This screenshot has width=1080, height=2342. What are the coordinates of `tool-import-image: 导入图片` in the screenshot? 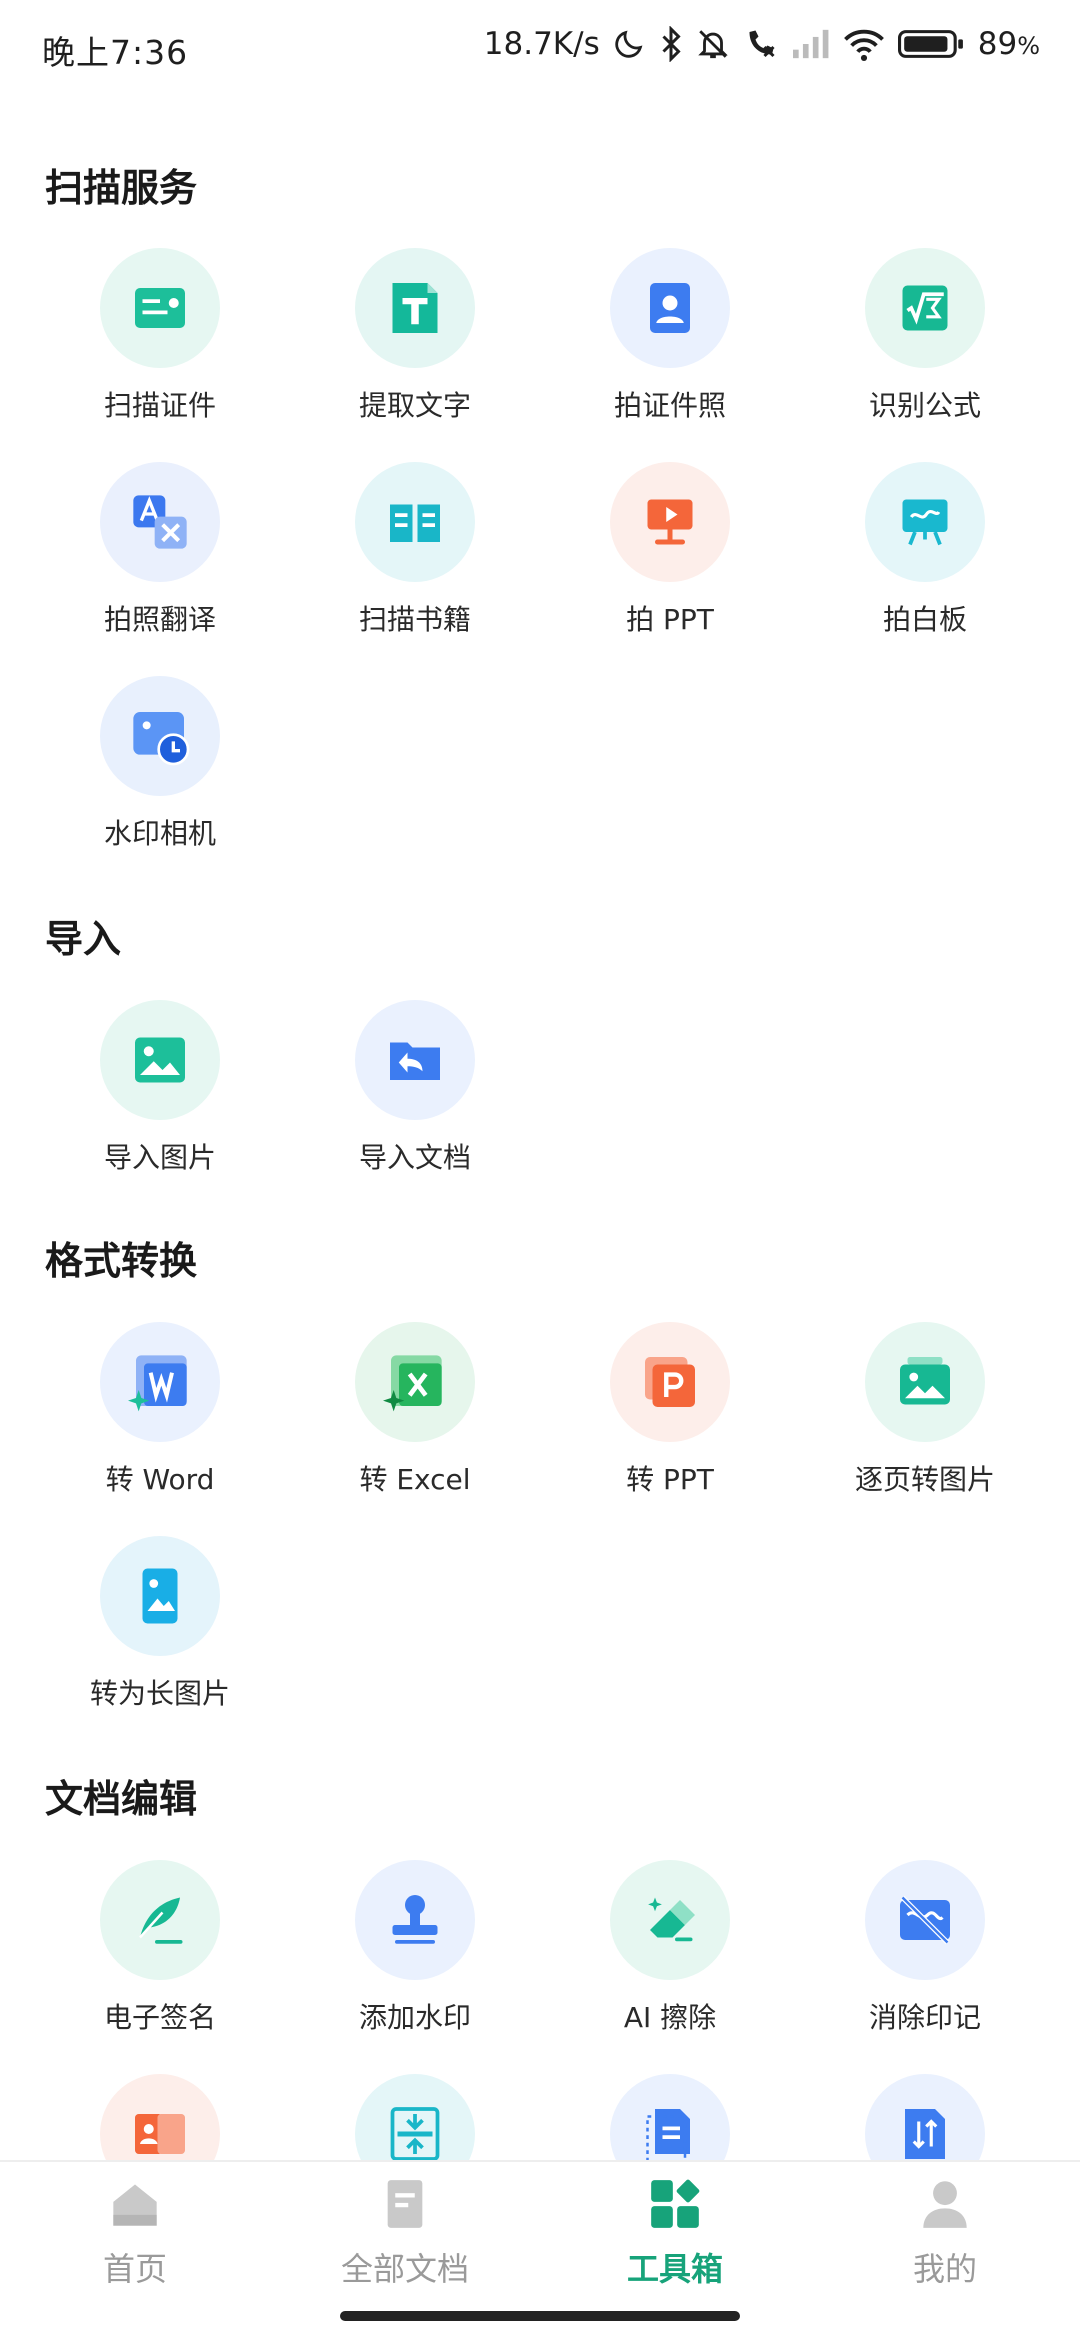 It's located at (160, 1095).